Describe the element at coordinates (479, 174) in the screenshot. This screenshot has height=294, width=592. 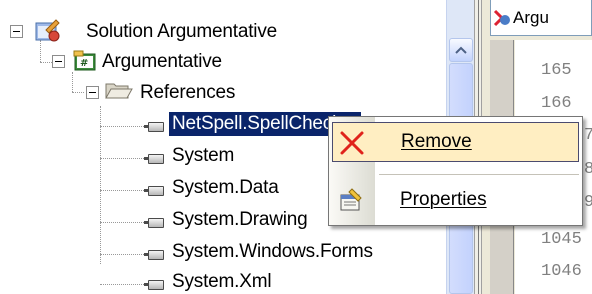
I see `menu-separator` at that location.